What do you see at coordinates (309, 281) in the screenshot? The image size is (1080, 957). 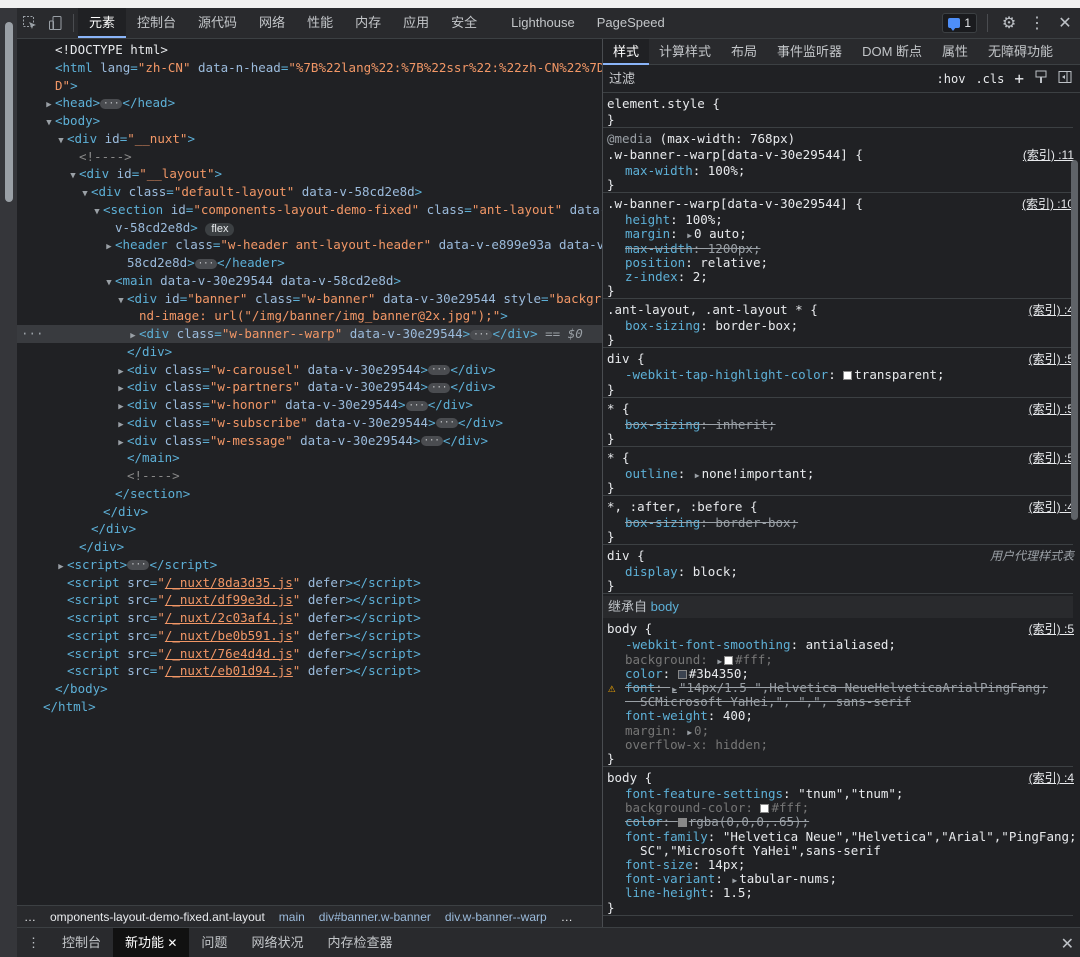 I see `dom-line: ▼ <main data-v-30e29544 data-v-58cd2e8d>` at bounding box center [309, 281].